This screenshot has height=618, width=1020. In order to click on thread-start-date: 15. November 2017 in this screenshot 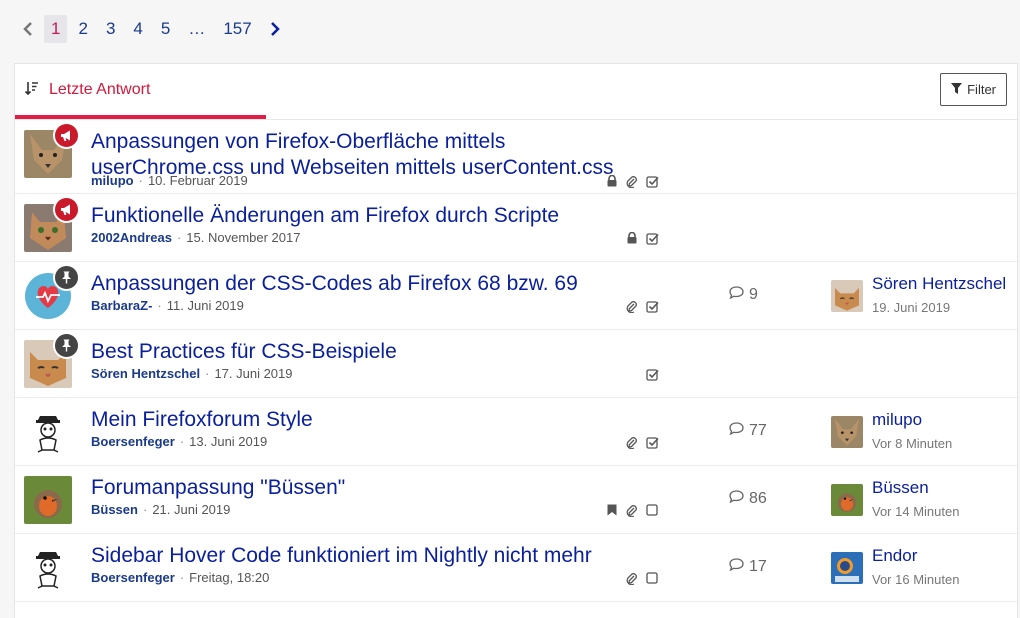, I will do `click(243, 237)`.